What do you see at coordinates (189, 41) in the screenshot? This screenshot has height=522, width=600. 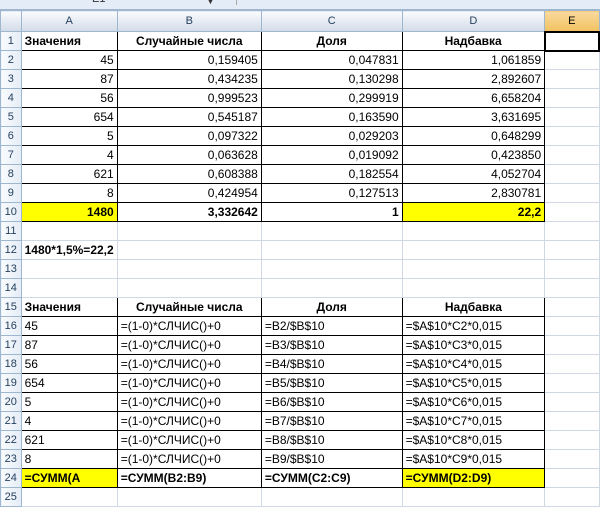 I see `cell-b1: Случайные числа` at bounding box center [189, 41].